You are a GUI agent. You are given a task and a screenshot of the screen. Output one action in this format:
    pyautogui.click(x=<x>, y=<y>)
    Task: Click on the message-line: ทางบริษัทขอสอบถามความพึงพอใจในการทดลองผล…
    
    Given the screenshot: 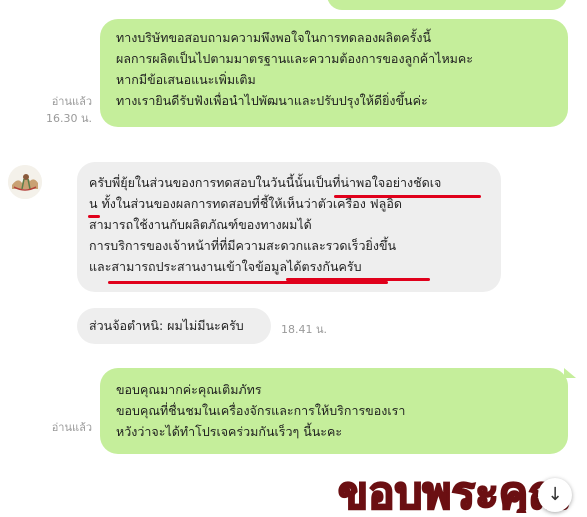 What is the action you would take?
    pyautogui.click(x=274, y=37)
    